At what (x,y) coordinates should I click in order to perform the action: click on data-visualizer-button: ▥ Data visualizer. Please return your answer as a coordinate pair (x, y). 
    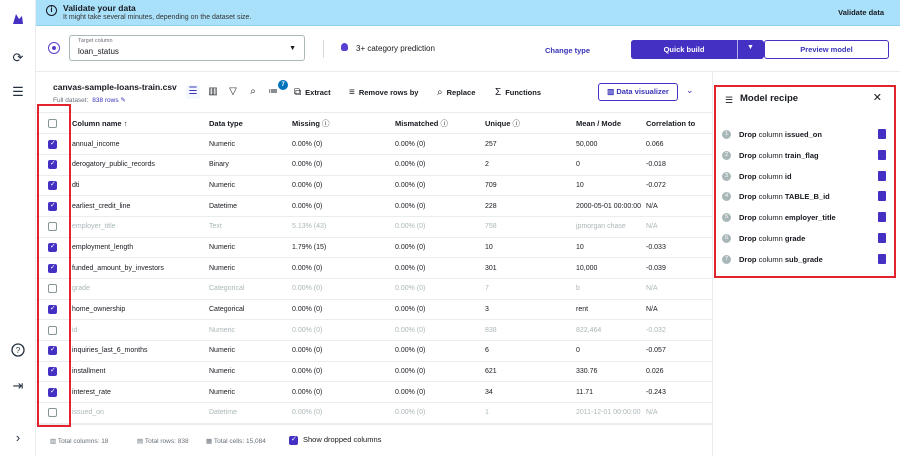
    Looking at the image, I should click on (638, 92).